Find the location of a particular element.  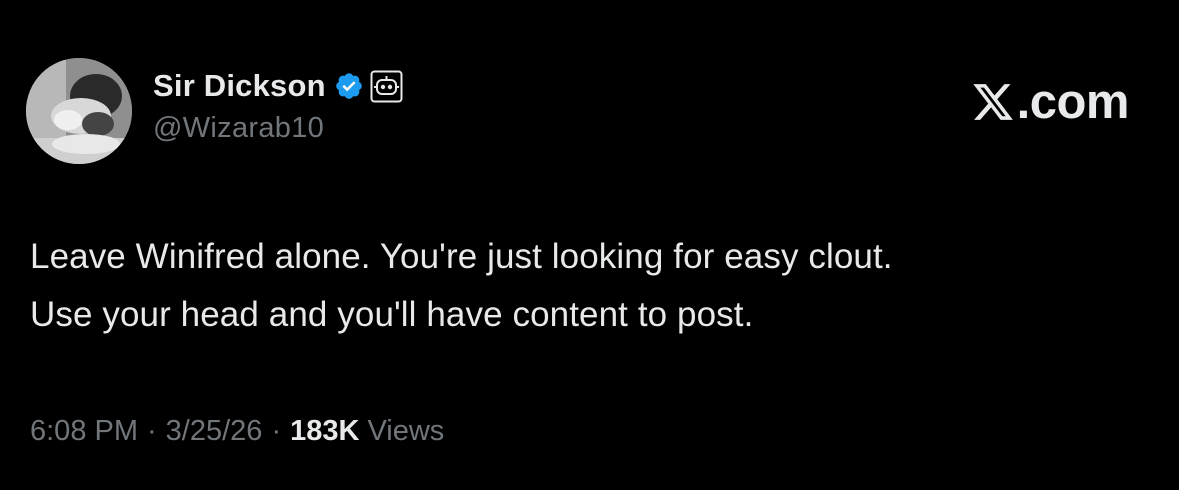

author-handle: @Wizarab10 is located at coordinates (238, 128).